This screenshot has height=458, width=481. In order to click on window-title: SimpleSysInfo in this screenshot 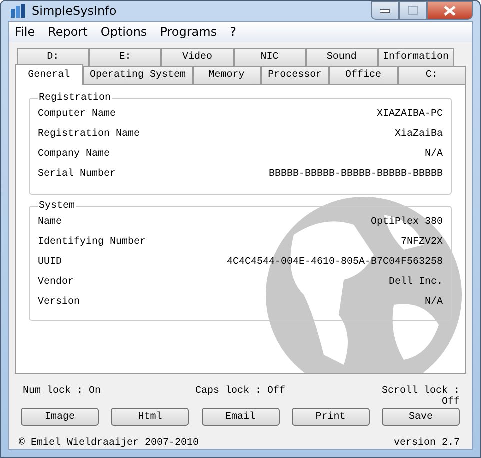, I will do `click(74, 11)`.